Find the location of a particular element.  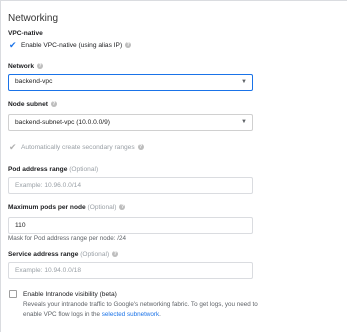

network-select-value: backend-vpc is located at coordinates (34, 81).